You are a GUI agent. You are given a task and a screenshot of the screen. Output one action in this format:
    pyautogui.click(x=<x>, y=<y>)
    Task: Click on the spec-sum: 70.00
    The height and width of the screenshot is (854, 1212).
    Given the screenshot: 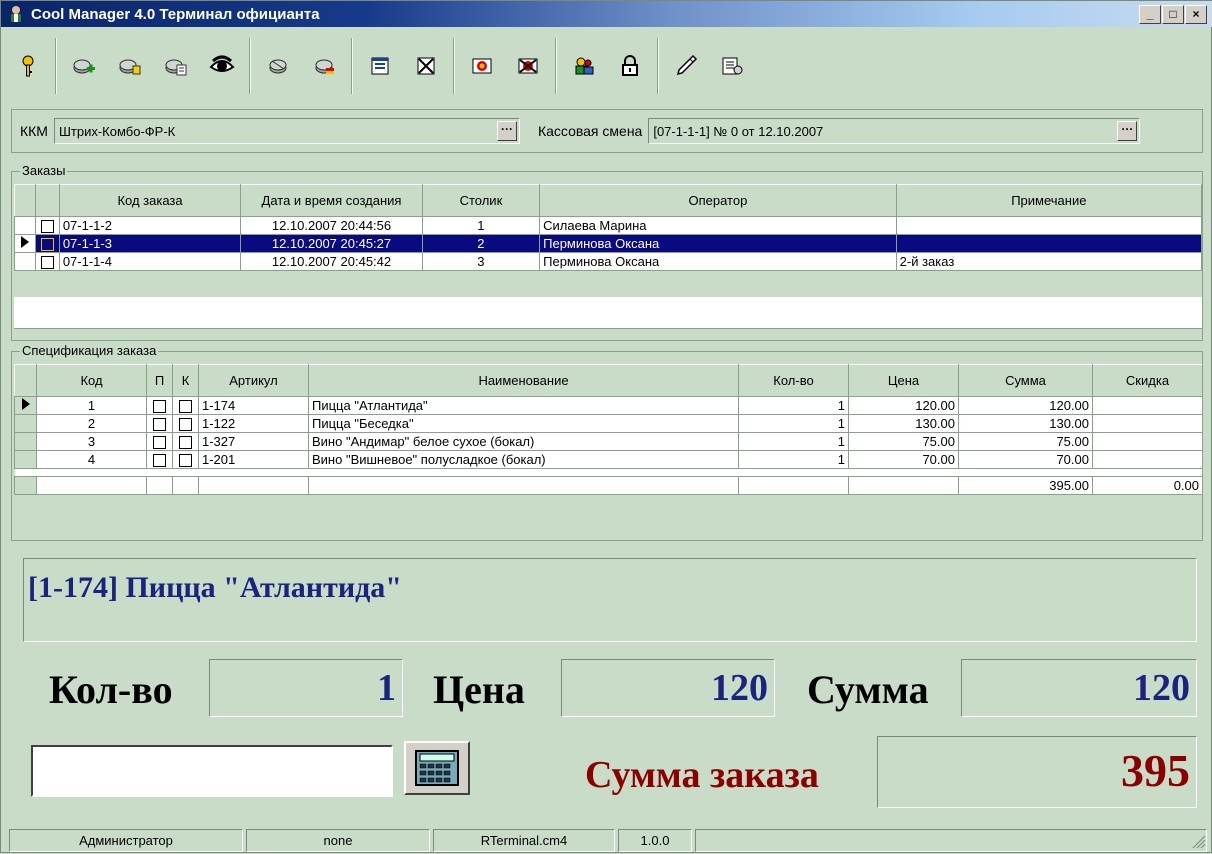 What is the action you would take?
    pyautogui.click(x=1025, y=459)
    